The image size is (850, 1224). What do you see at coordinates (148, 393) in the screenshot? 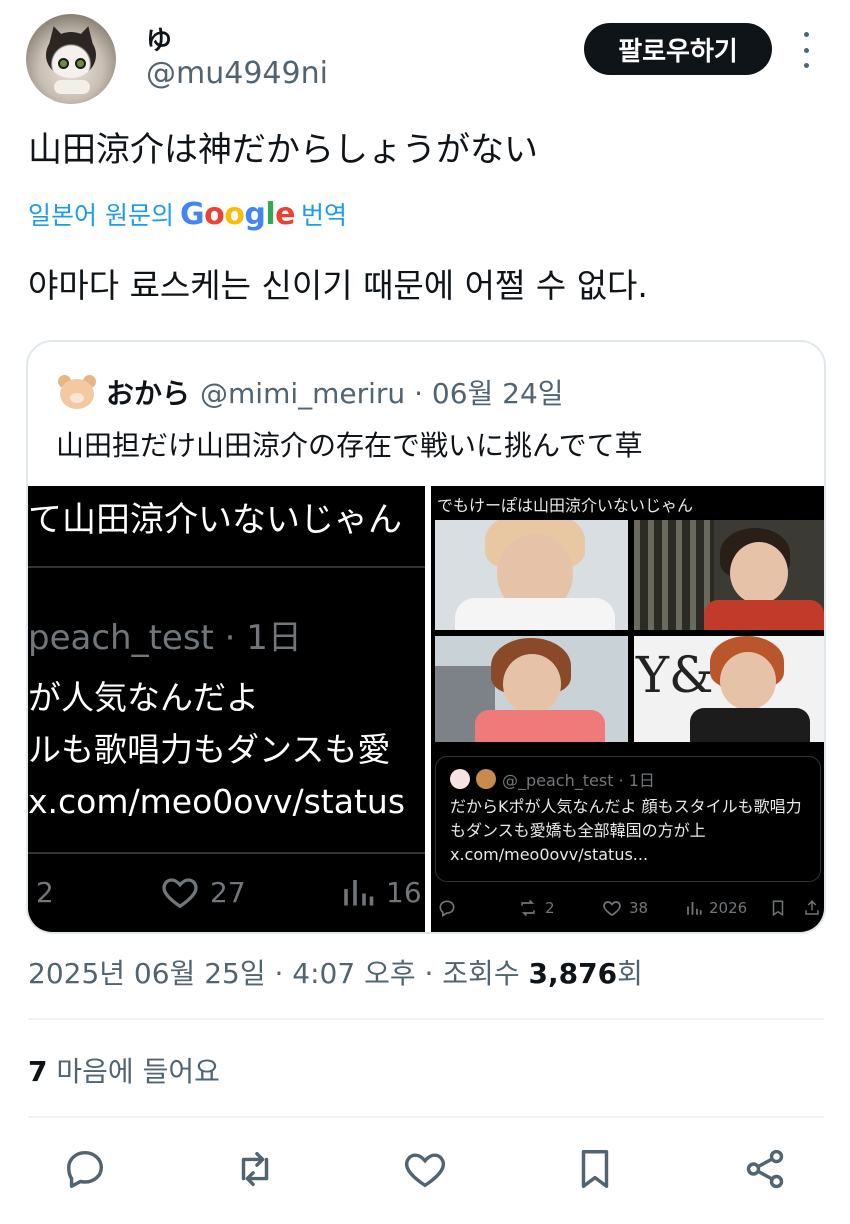
I see `quoted-display-name: おから` at bounding box center [148, 393].